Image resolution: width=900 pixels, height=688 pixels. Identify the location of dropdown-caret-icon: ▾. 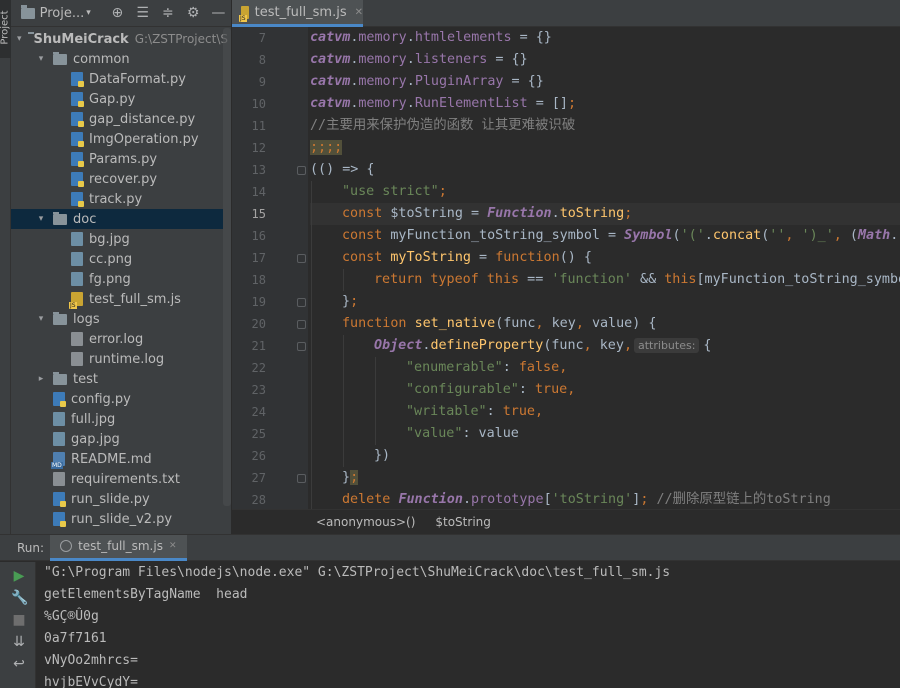
(88, 13).